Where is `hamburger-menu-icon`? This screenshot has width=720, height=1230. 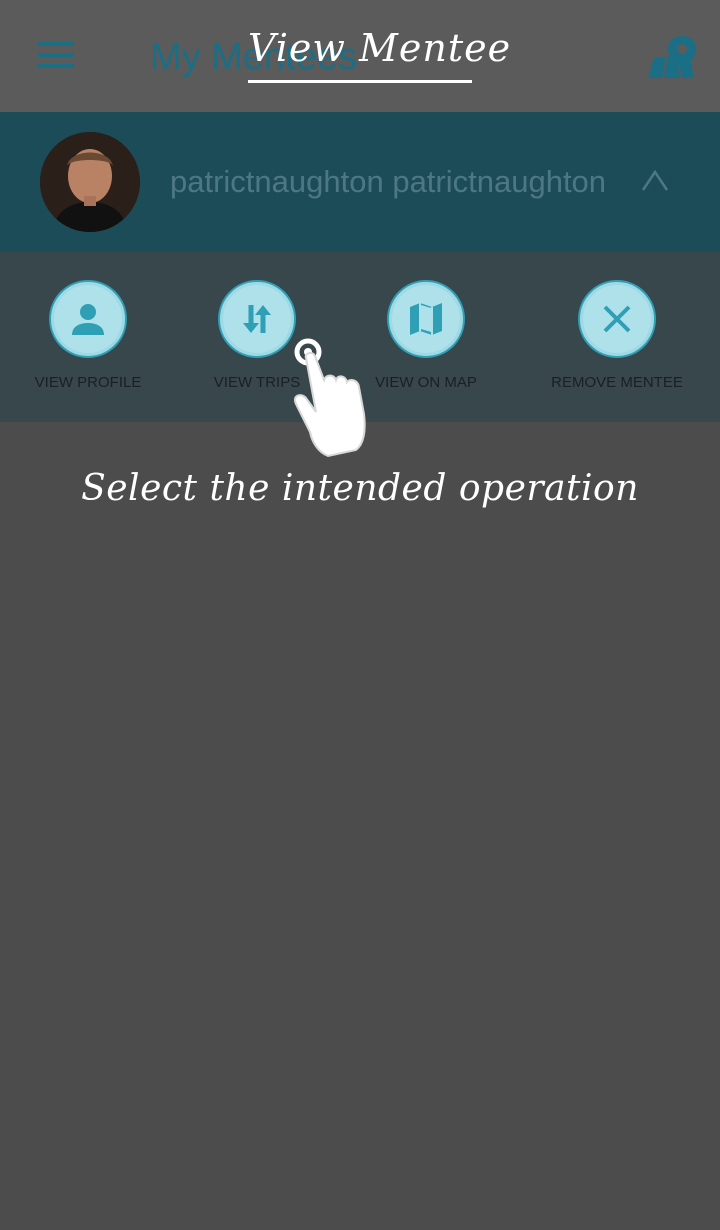 hamburger-menu-icon is located at coordinates (56, 56).